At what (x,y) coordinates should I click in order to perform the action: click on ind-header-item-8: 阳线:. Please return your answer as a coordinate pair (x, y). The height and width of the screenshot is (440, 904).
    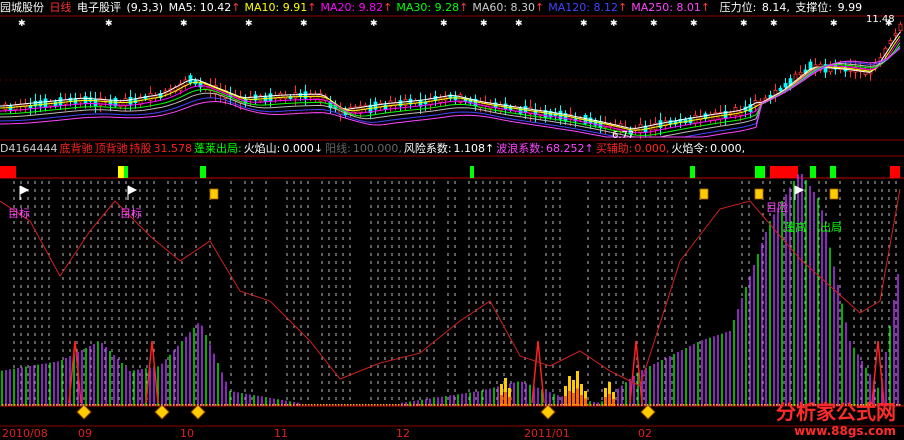
    Looking at the image, I should click on (338, 148).